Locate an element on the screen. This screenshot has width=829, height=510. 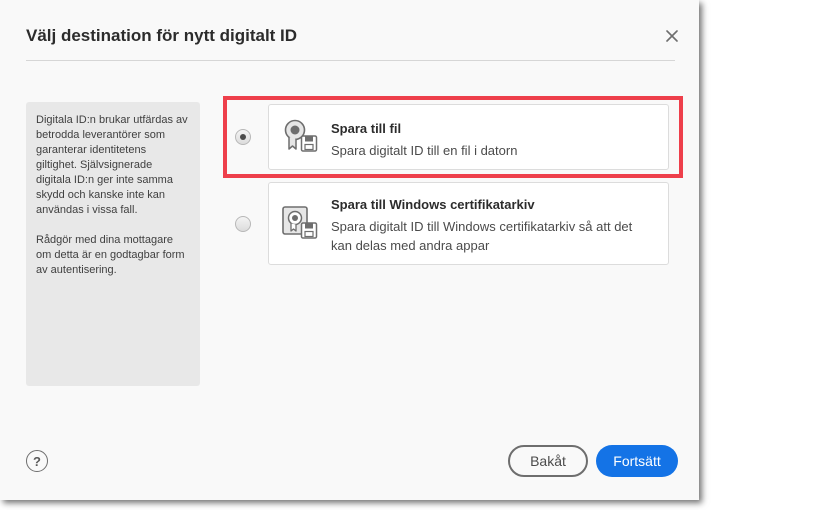
continue-button: Fortsätt is located at coordinates (637, 461).